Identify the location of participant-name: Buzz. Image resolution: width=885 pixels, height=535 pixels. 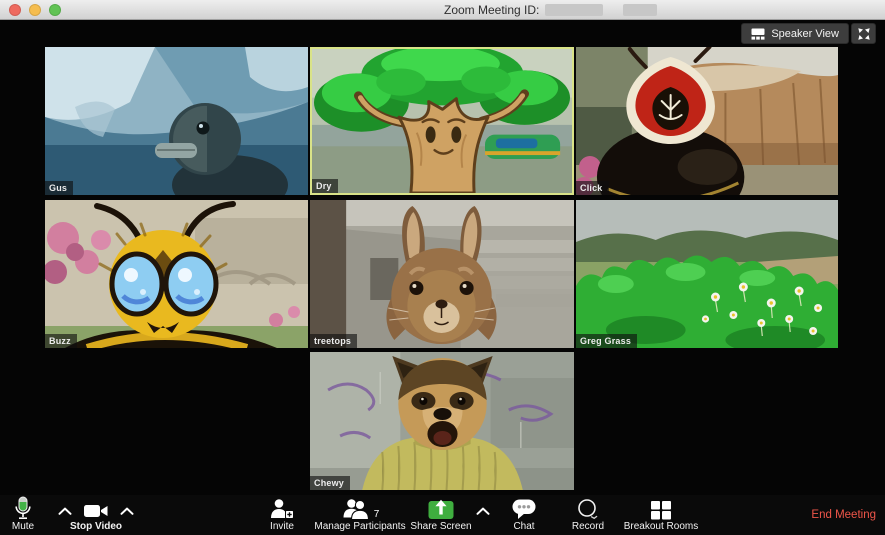
(61, 341).